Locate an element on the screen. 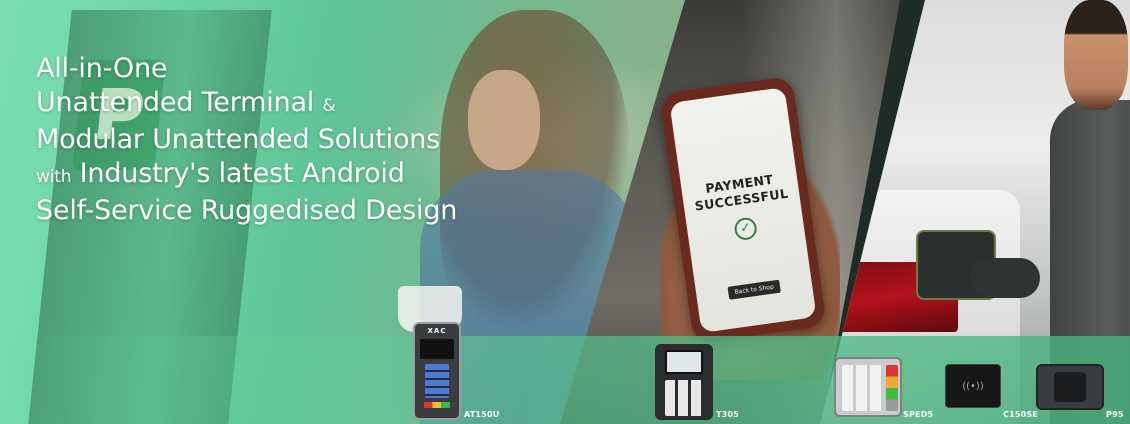 This screenshot has height=424, width=1130. device-label-c150se: C150SE is located at coordinates (1020, 414).